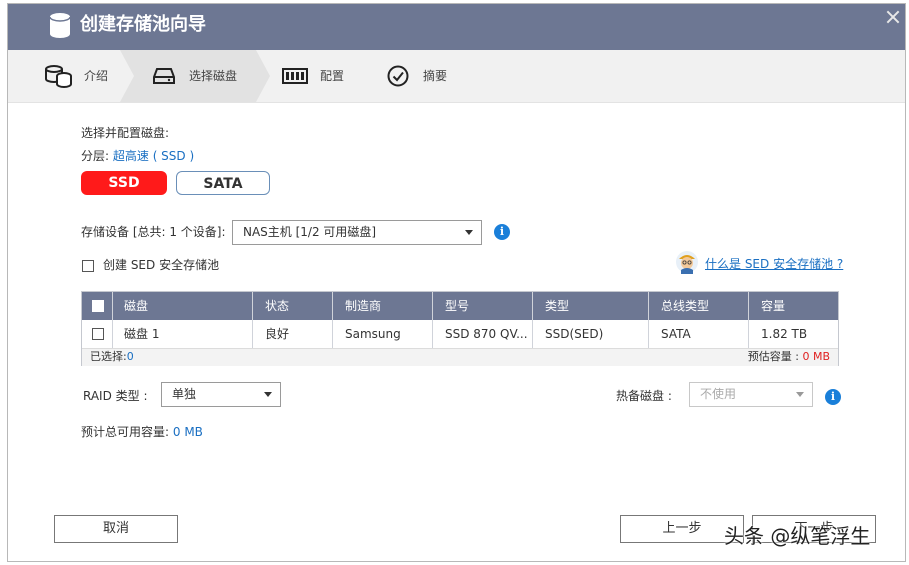 The image size is (909, 565). I want to click on row-checkbox, so click(98, 334).